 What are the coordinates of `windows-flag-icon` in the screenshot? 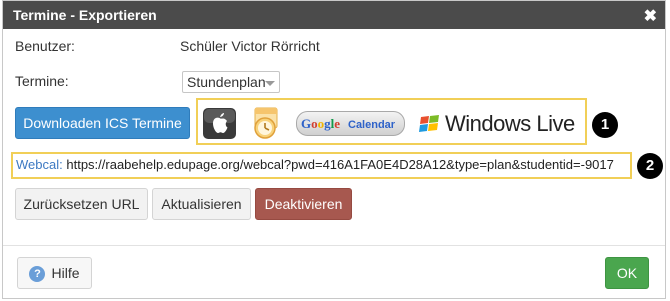 It's located at (429, 123).